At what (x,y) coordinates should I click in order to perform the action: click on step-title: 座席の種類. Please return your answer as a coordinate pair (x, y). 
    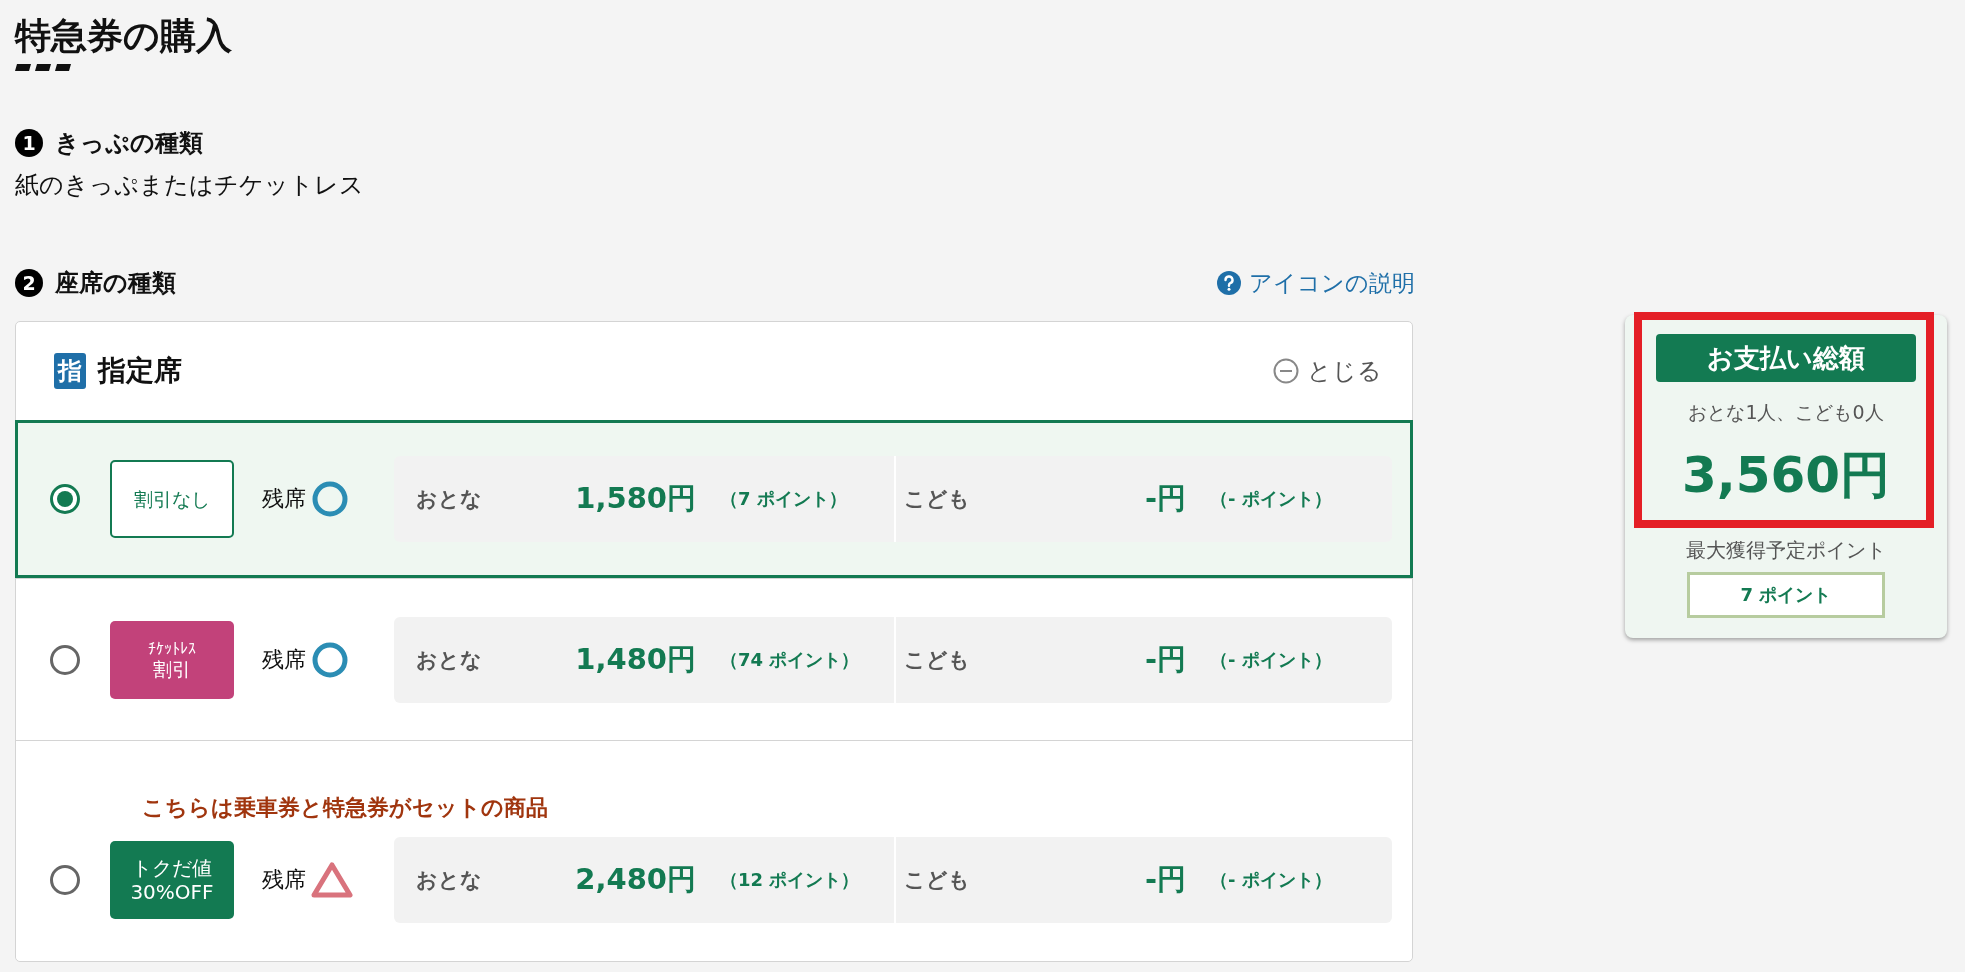
    Looking at the image, I should click on (115, 283).